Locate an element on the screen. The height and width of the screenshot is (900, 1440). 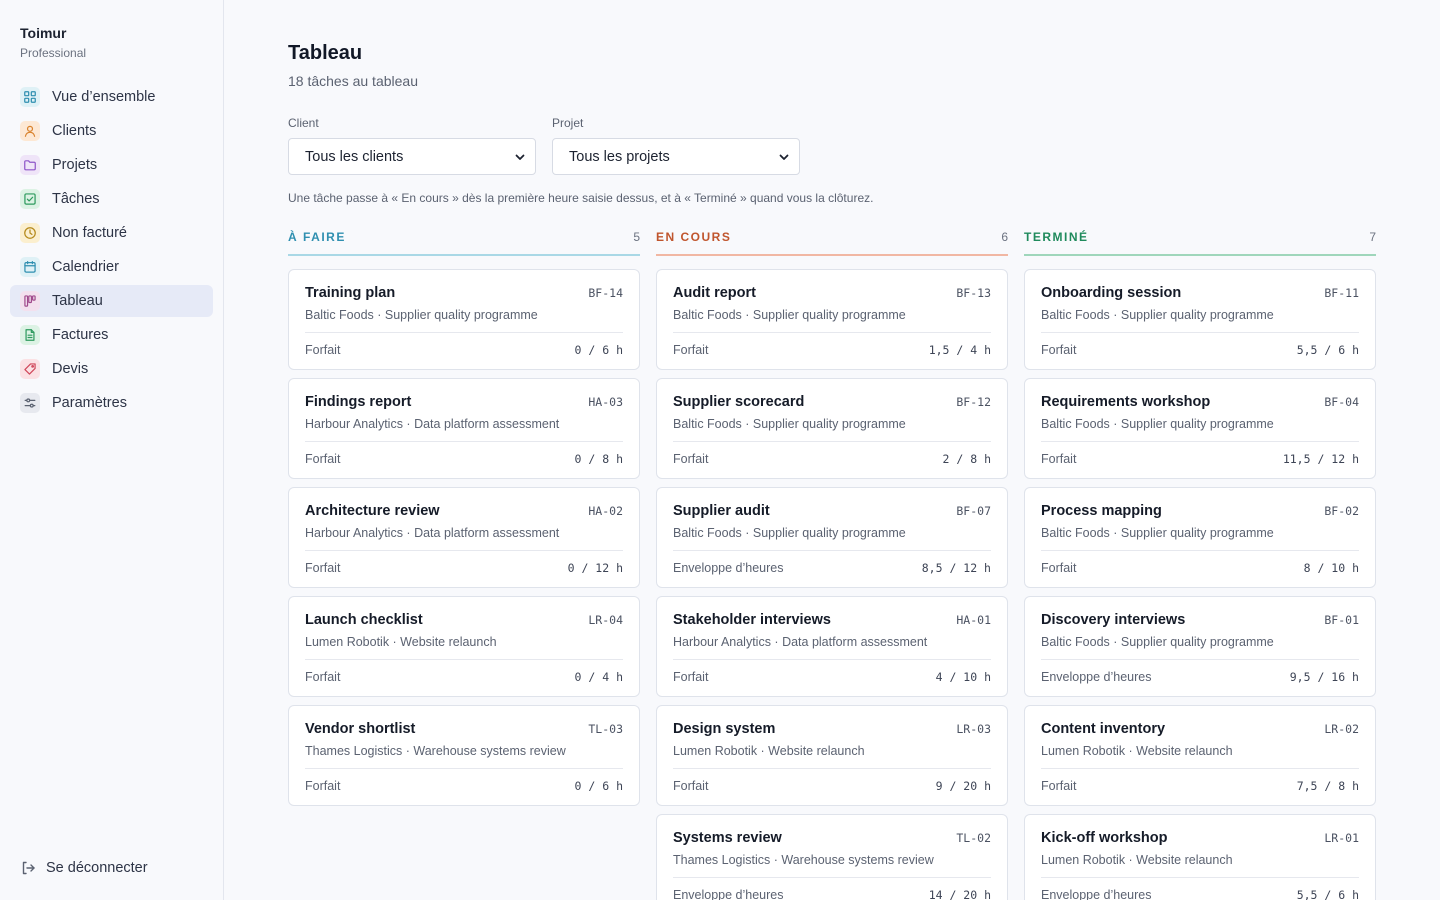
sidebar-item-label: Clients is located at coordinates (74, 131).